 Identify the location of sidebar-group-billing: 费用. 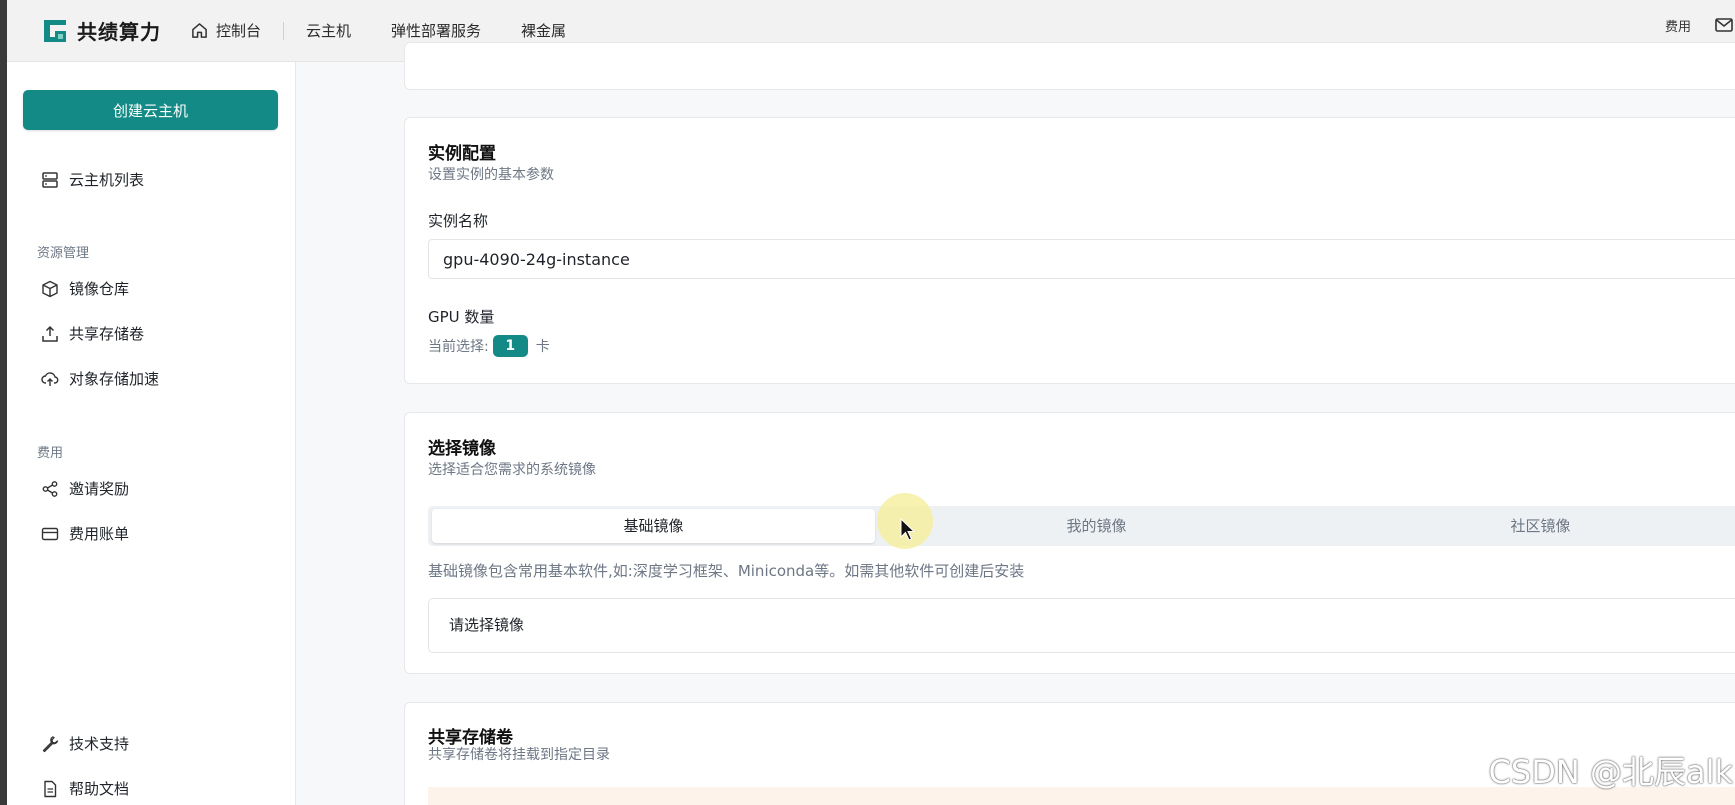
(50, 453).